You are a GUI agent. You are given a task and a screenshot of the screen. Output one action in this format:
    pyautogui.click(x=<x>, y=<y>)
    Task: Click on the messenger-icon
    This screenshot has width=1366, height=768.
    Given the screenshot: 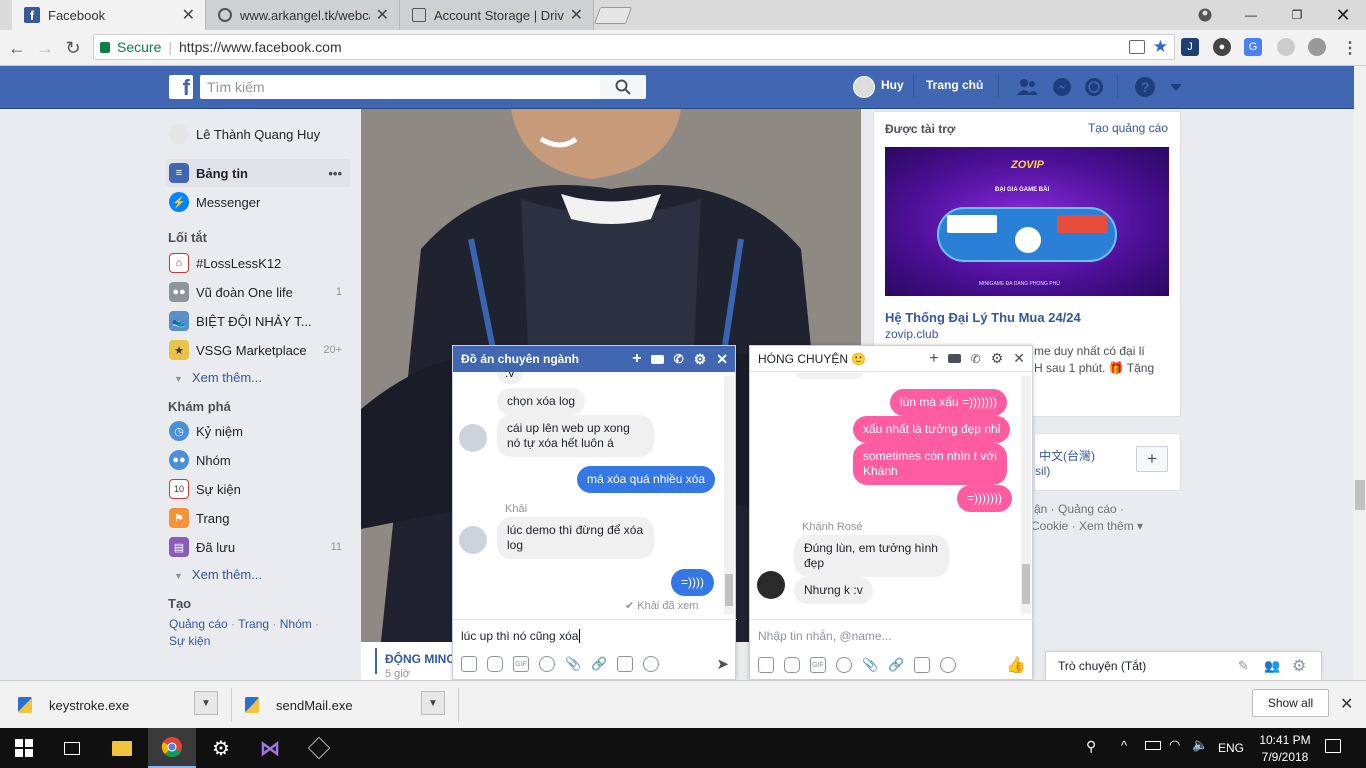 What is the action you would take?
    pyautogui.click(x=1062, y=87)
    